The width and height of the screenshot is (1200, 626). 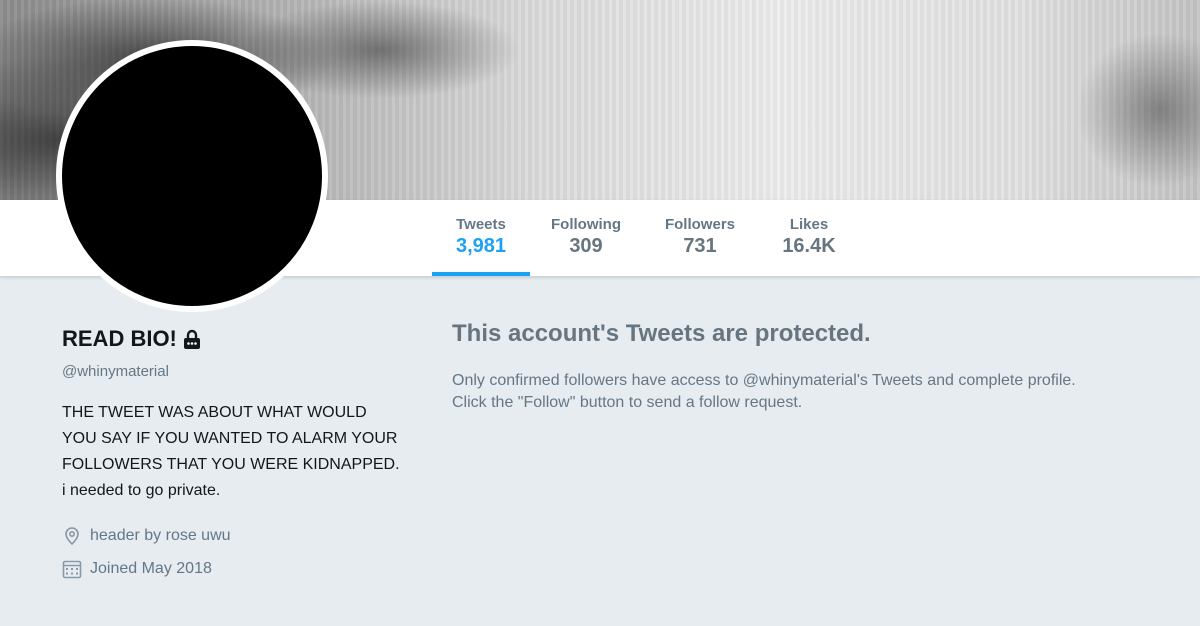 I want to click on profile-name-row: READ BIO!, so click(x=232, y=339).